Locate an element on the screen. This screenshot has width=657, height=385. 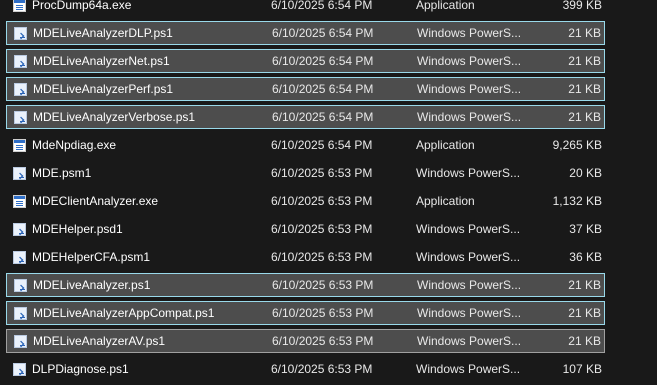
file-name: MDELiveAnalyzerVerbose.ps1 is located at coordinates (114, 117).